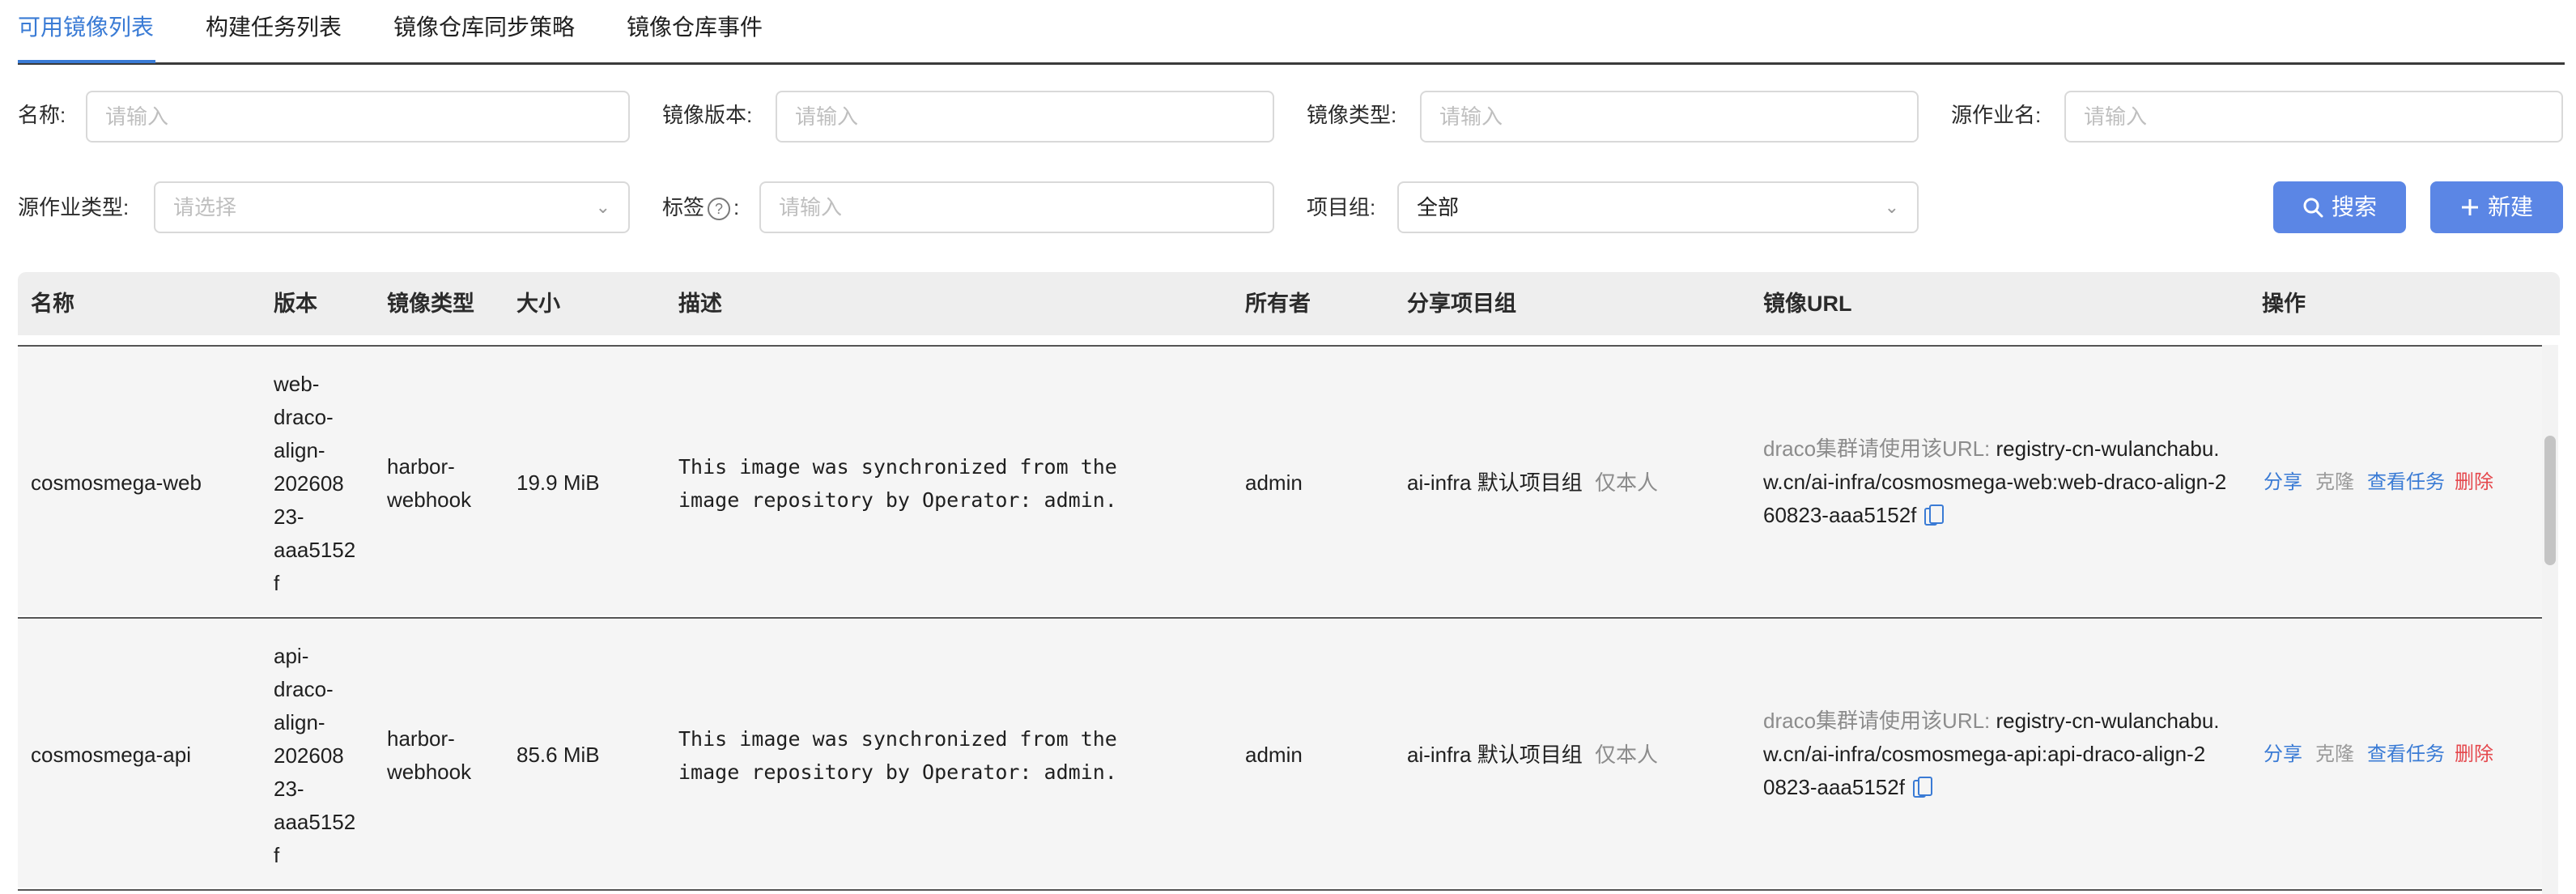 The image size is (2576, 894). I want to click on source-job-filter-label: 源作业名:, so click(1996, 115).